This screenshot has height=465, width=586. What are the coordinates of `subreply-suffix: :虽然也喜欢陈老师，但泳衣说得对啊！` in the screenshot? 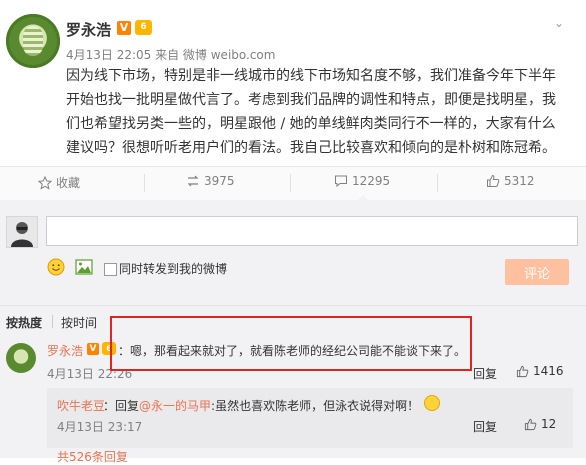 It's located at (315, 406).